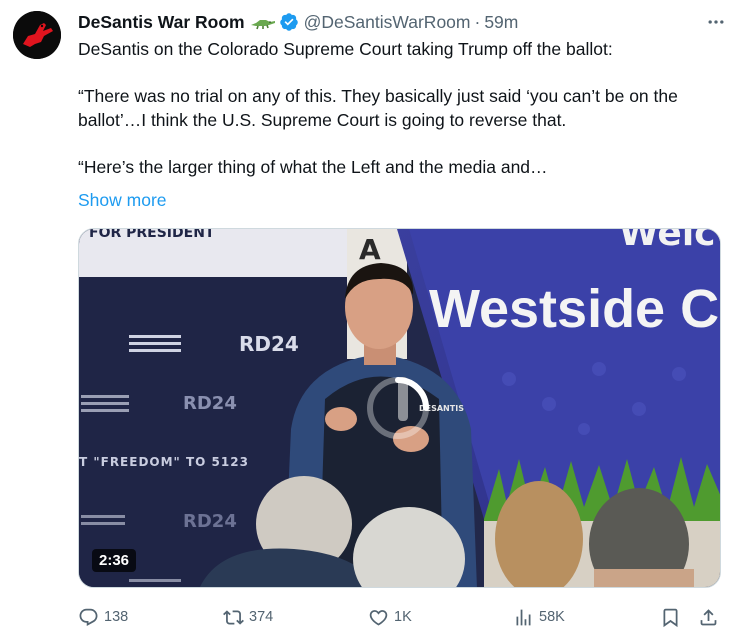 The width and height of the screenshot is (741, 636). What do you see at coordinates (269, 344) in the screenshot?
I see `backdrop-logo: RD24` at bounding box center [269, 344].